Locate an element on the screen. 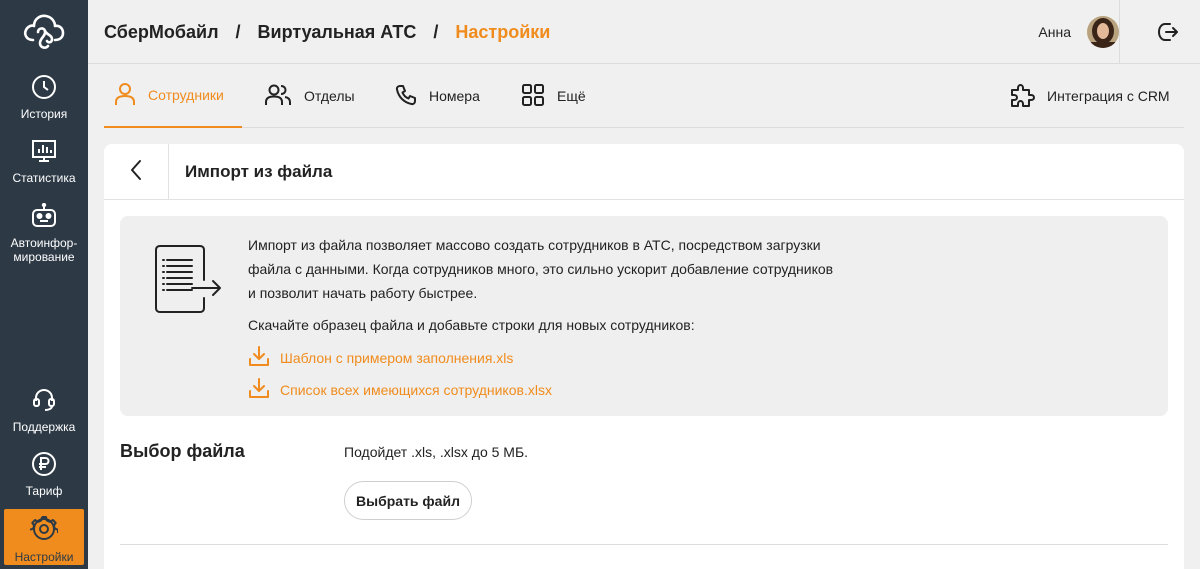  link-label: Шаблон с примером заполнения.xls is located at coordinates (397, 357).